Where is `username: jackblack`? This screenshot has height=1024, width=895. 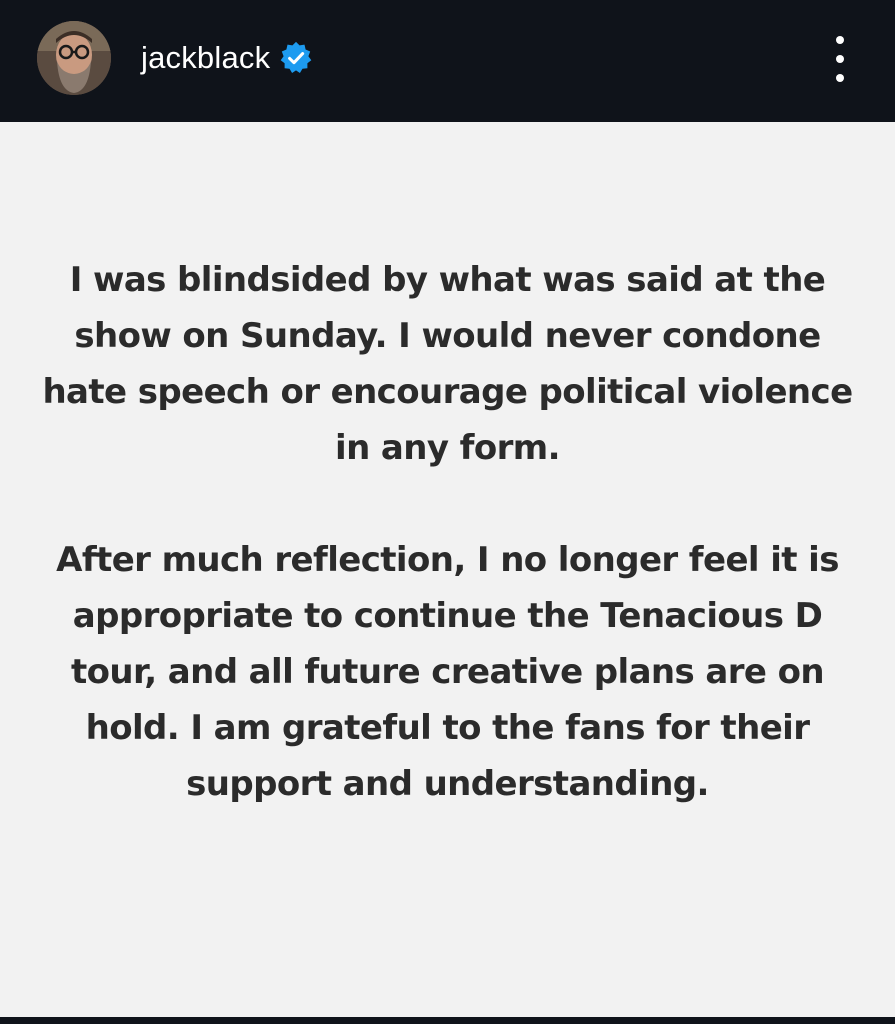
username: jackblack is located at coordinates (205, 58).